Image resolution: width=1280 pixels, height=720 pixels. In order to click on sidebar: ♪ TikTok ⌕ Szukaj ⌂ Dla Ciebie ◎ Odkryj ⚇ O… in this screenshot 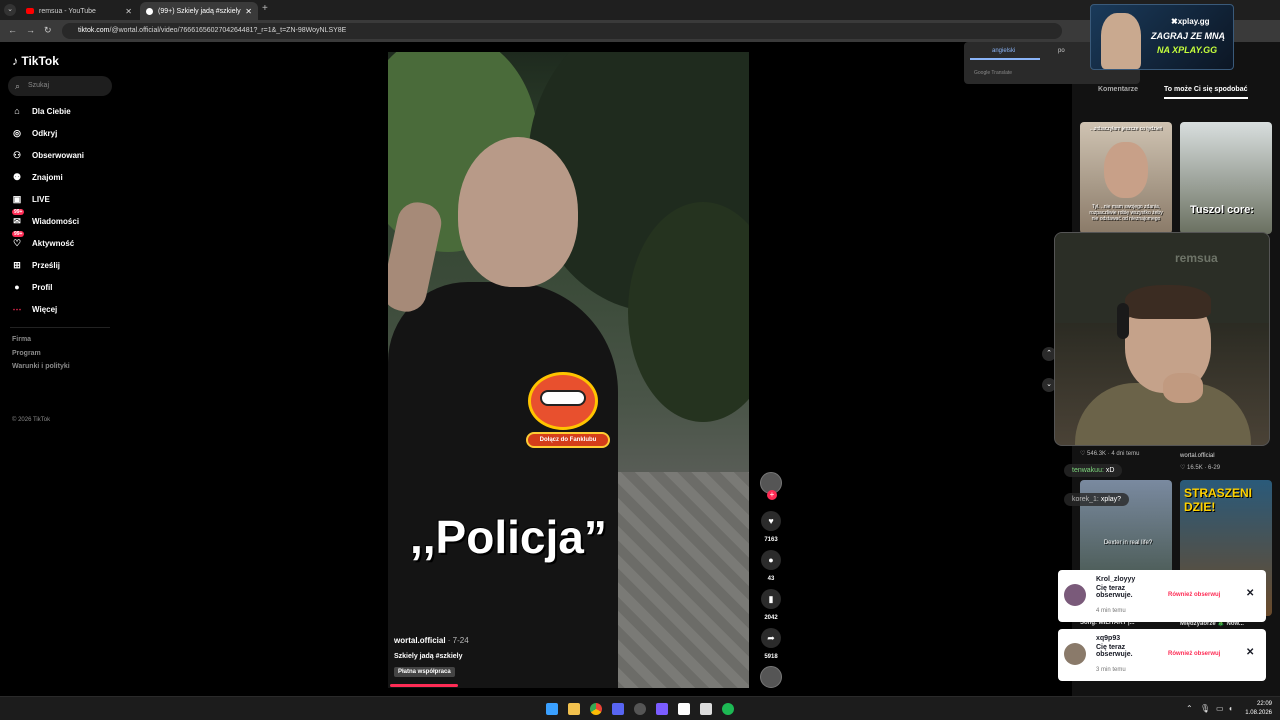, I will do `click(60, 369)`.